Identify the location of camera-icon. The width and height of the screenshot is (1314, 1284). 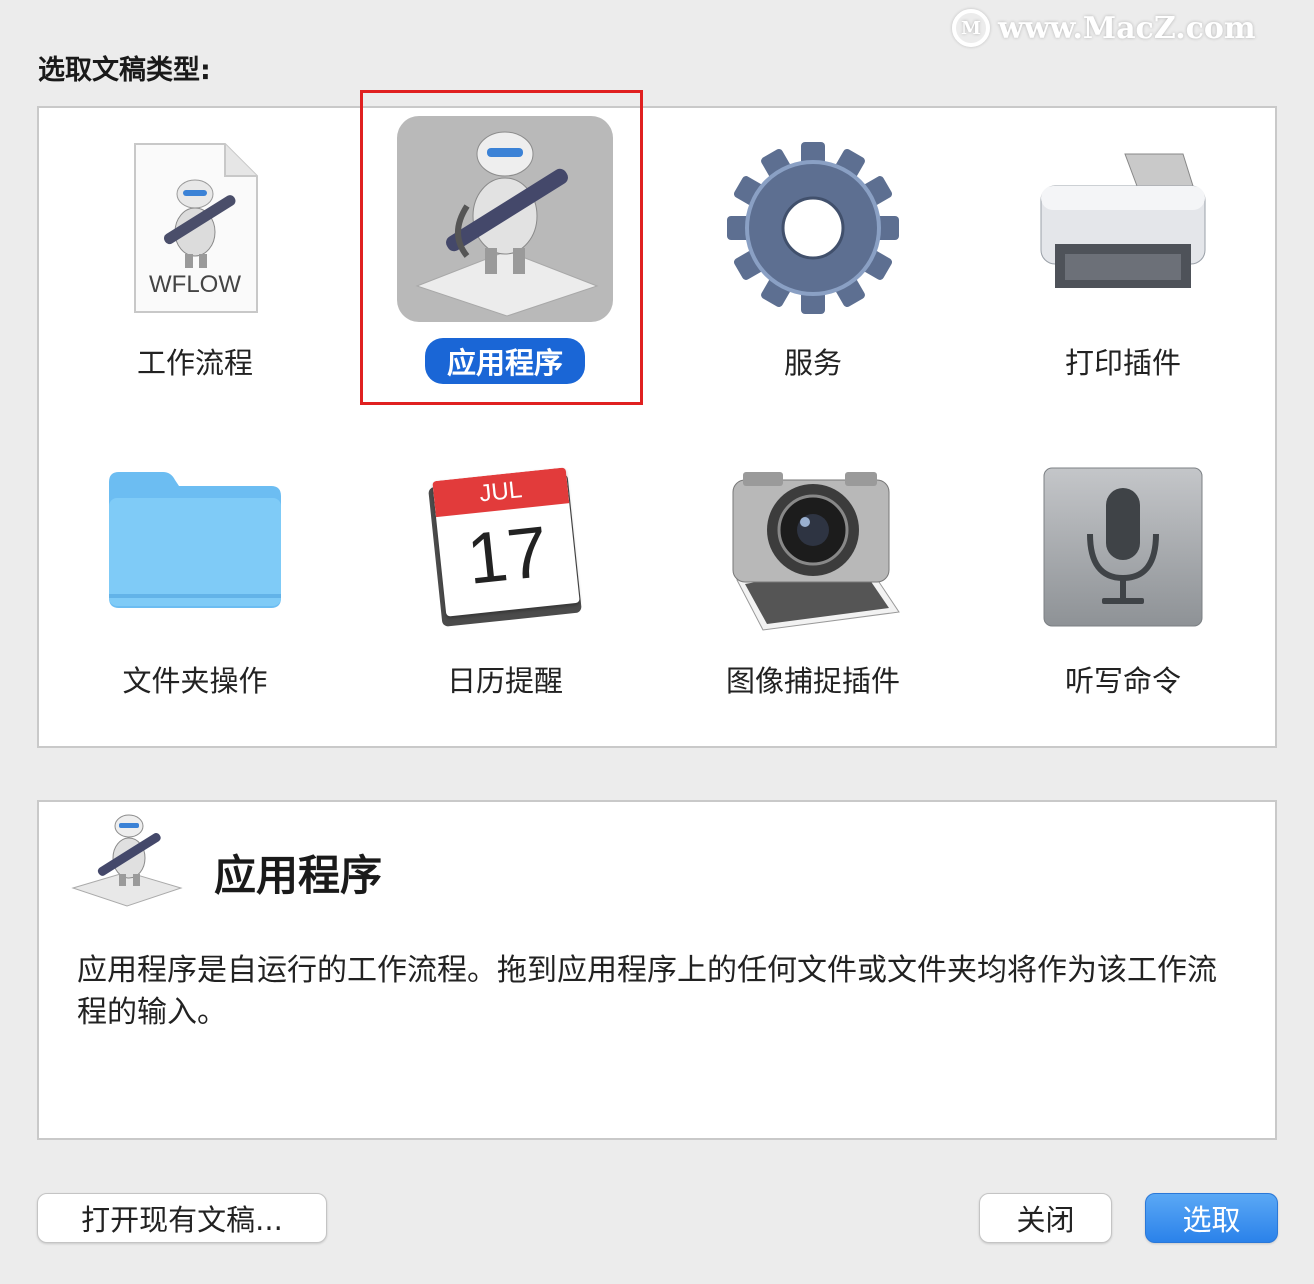
(813, 549).